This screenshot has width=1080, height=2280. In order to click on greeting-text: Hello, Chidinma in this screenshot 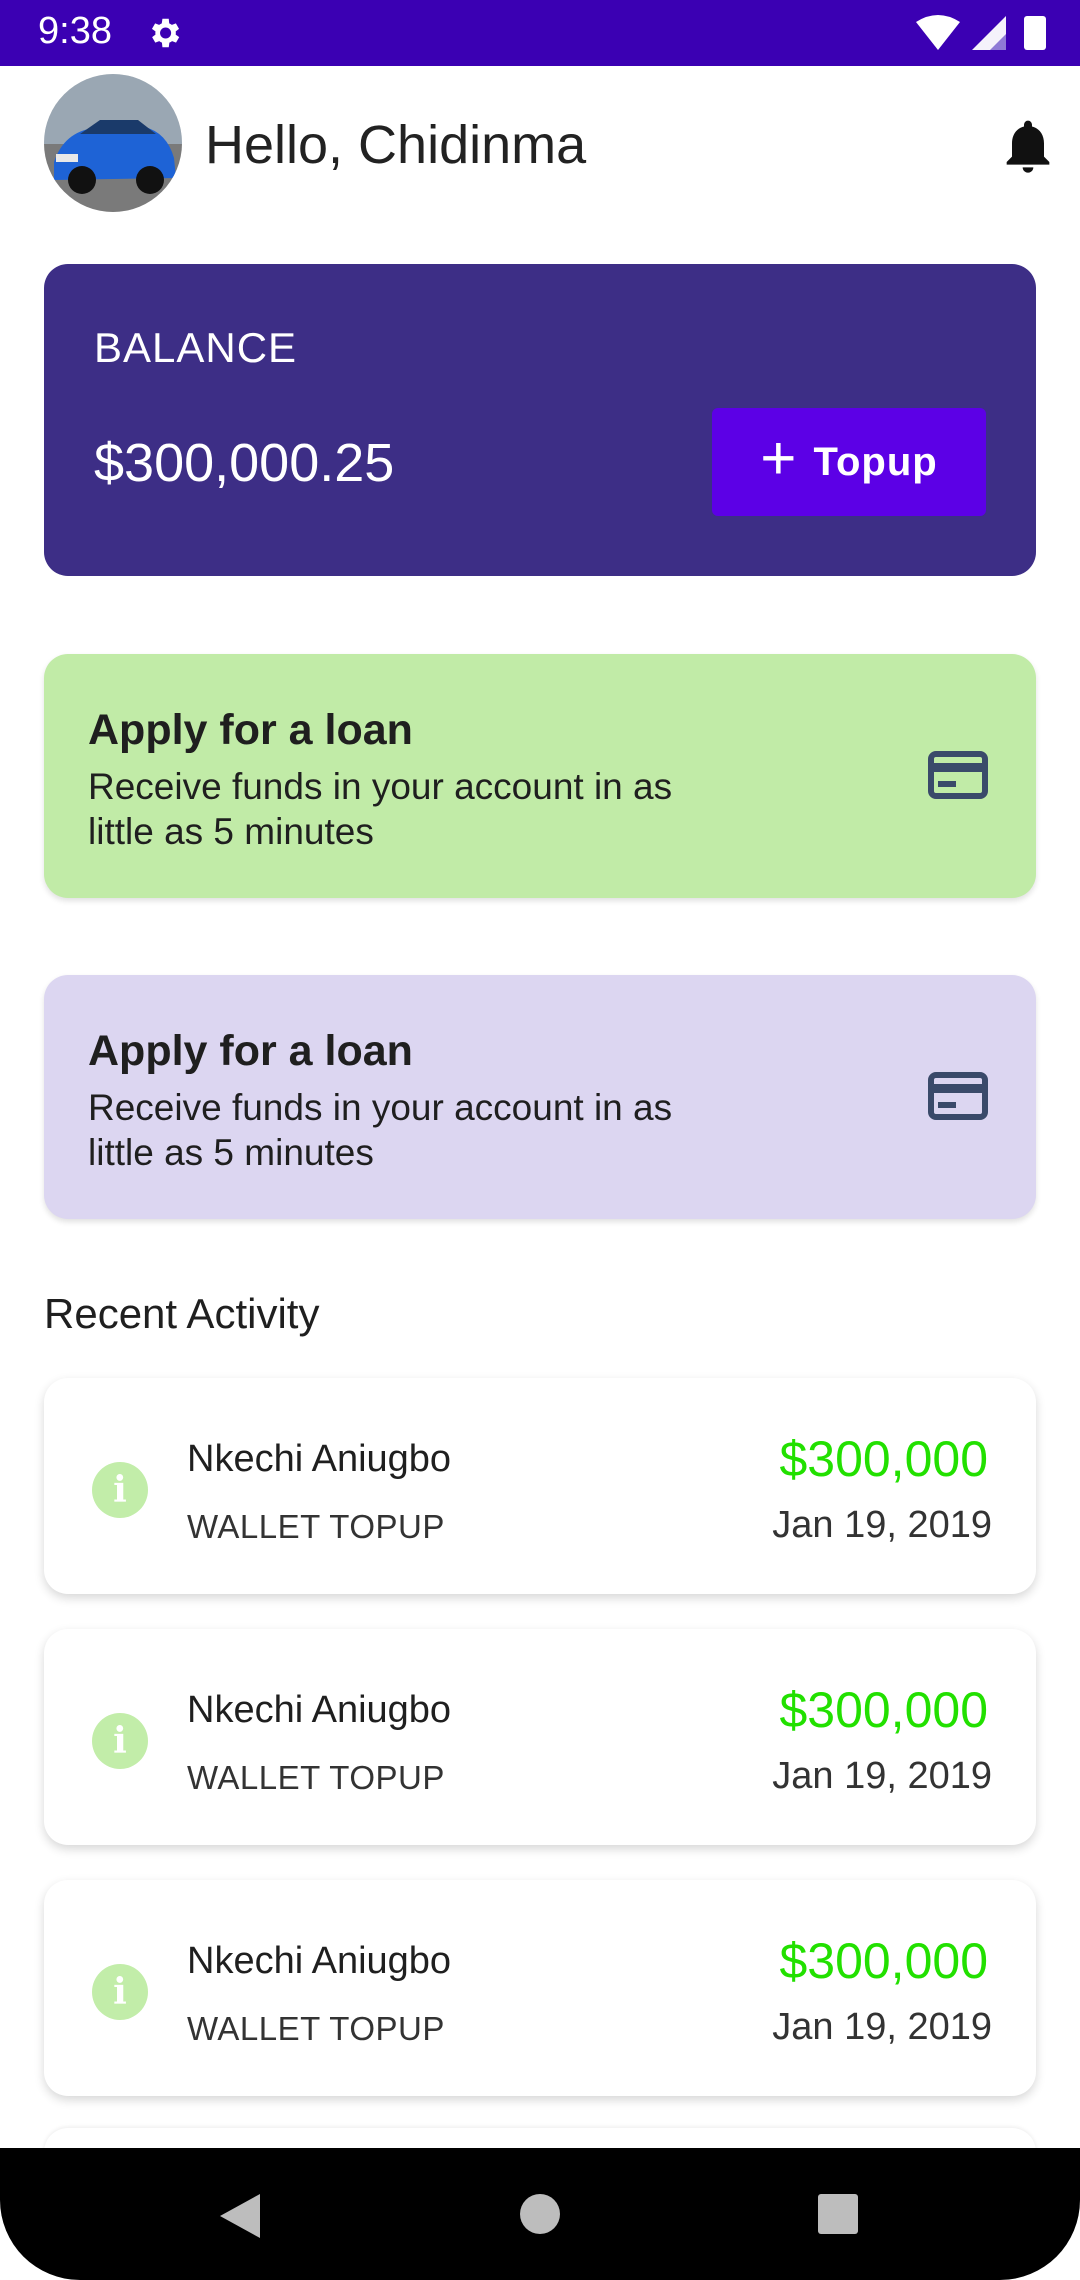, I will do `click(396, 145)`.